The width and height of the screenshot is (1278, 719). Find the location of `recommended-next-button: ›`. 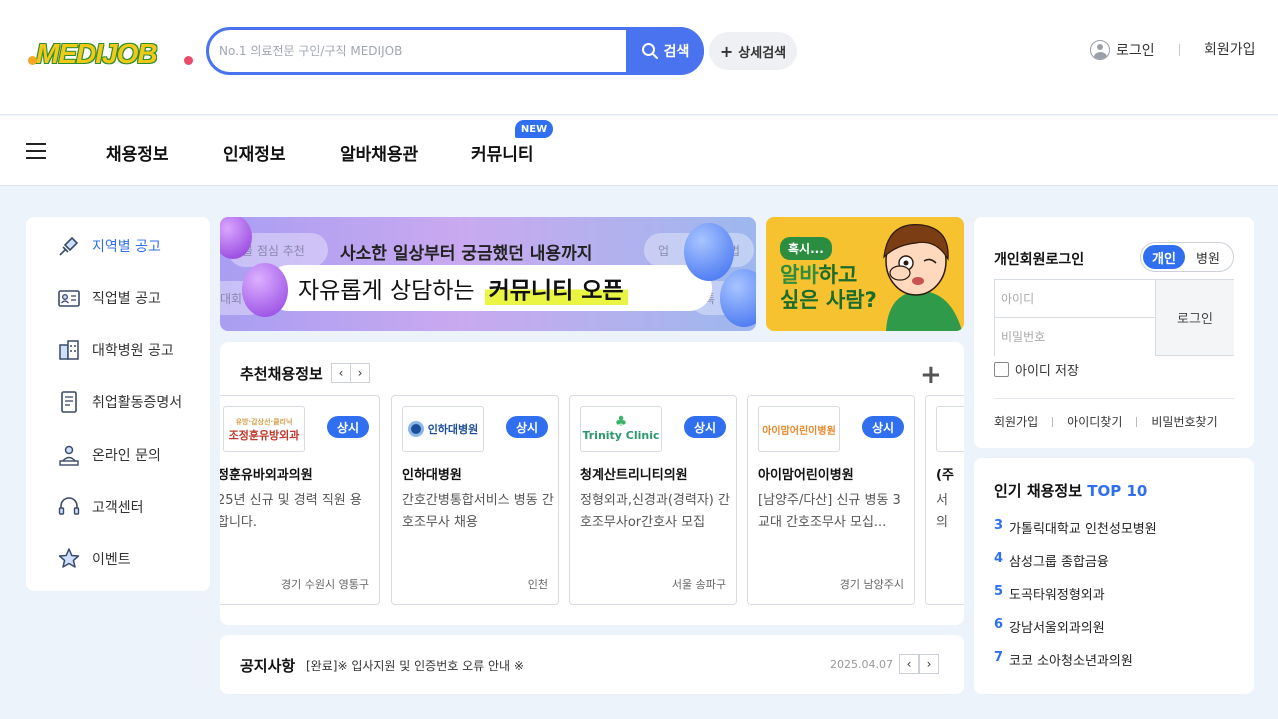

recommended-next-button: › is located at coordinates (360, 373).